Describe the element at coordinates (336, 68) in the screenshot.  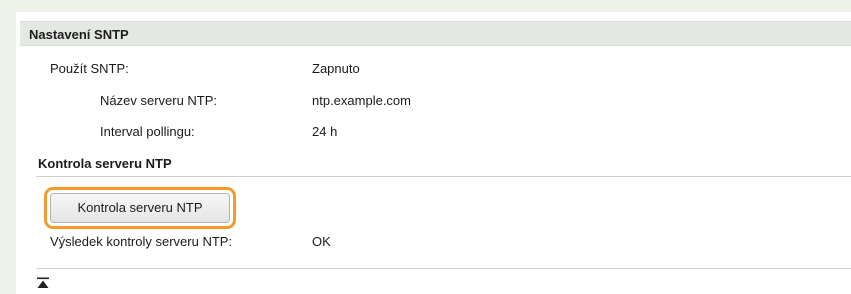
I see `use-sntp-value: Zapnuto` at that location.